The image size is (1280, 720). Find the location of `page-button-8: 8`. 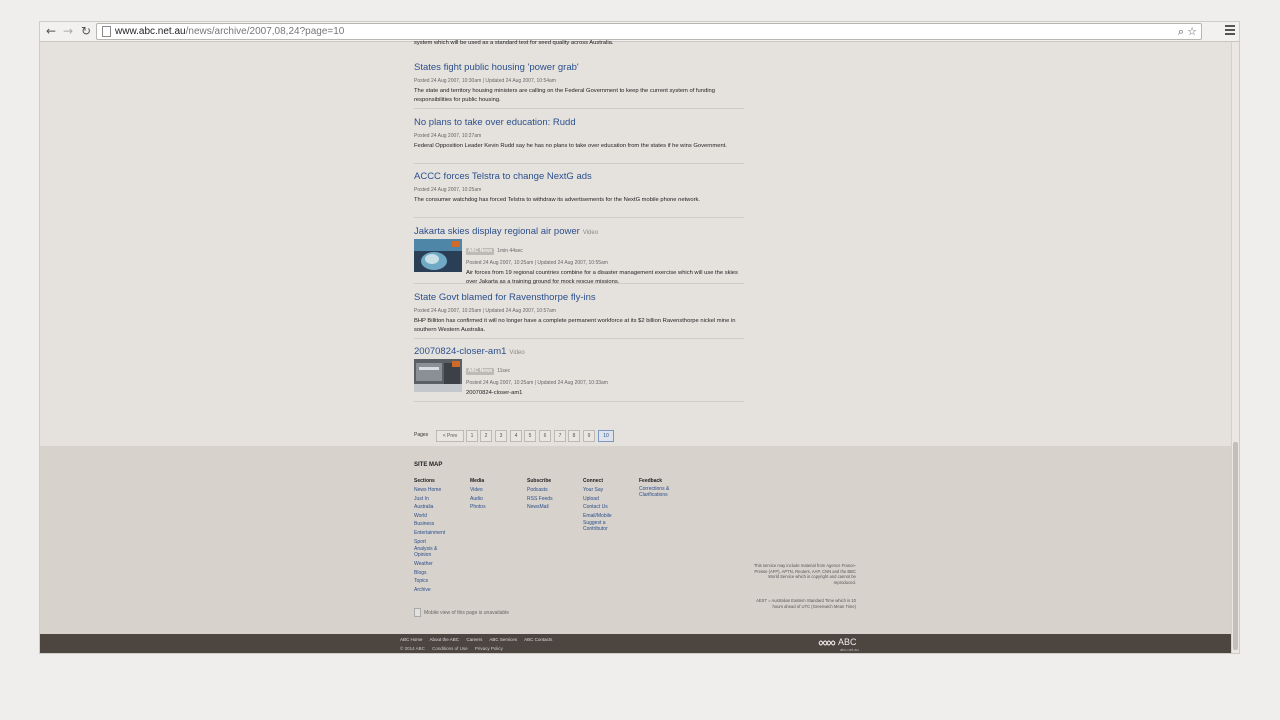

page-button-8: 8 is located at coordinates (574, 436).